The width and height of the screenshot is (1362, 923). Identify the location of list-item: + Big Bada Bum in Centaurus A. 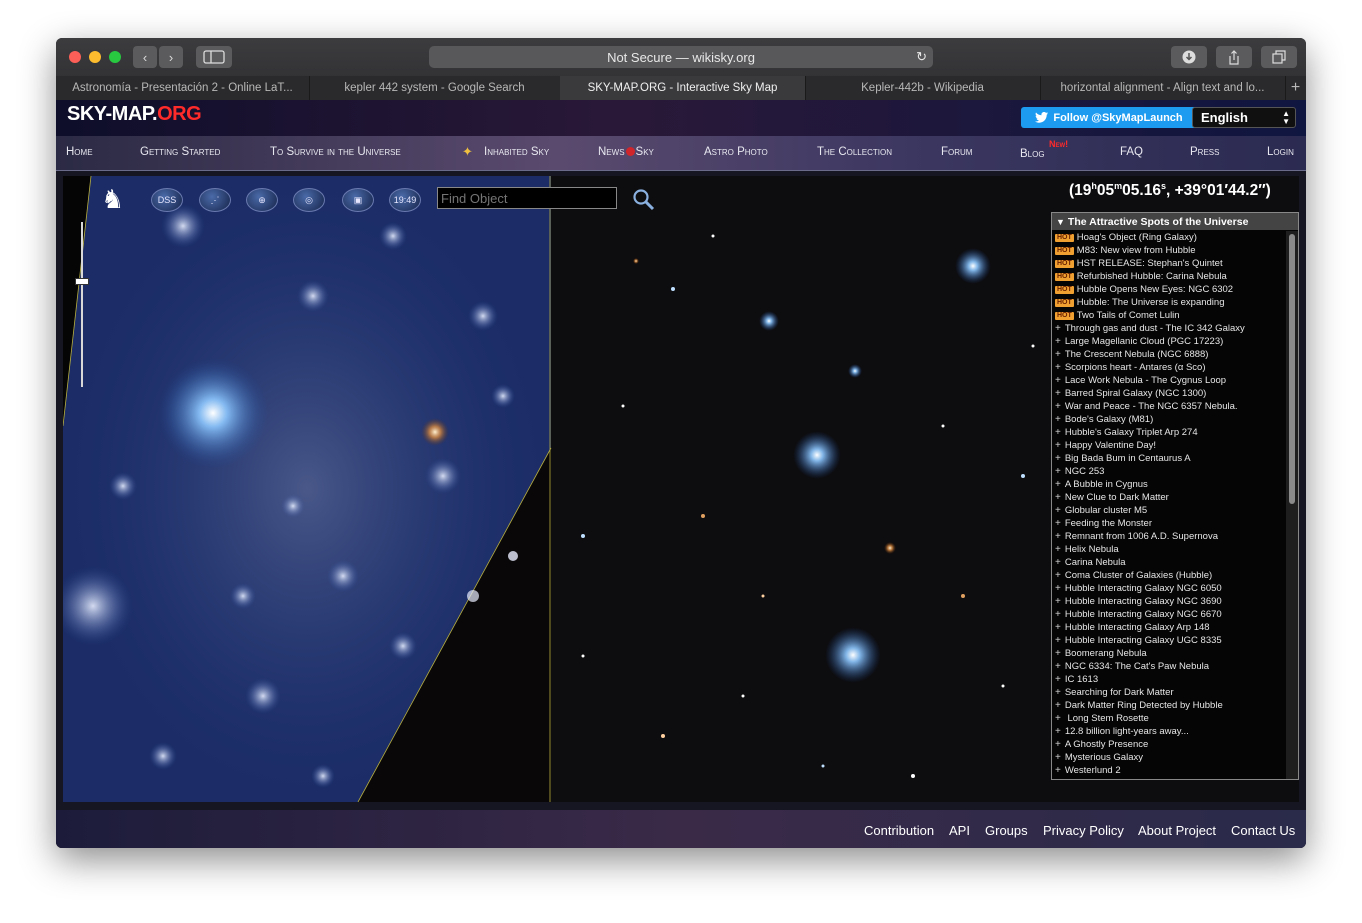
(1169, 458).